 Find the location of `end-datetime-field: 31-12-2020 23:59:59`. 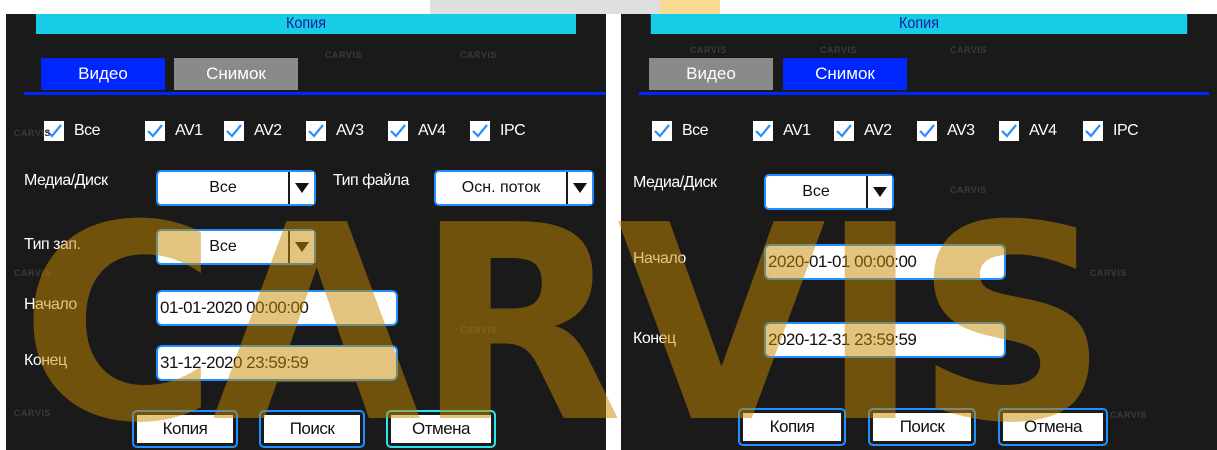

end-datetime-field: 31-12-2020 23:59:59 is located at coordinates (277, 363).